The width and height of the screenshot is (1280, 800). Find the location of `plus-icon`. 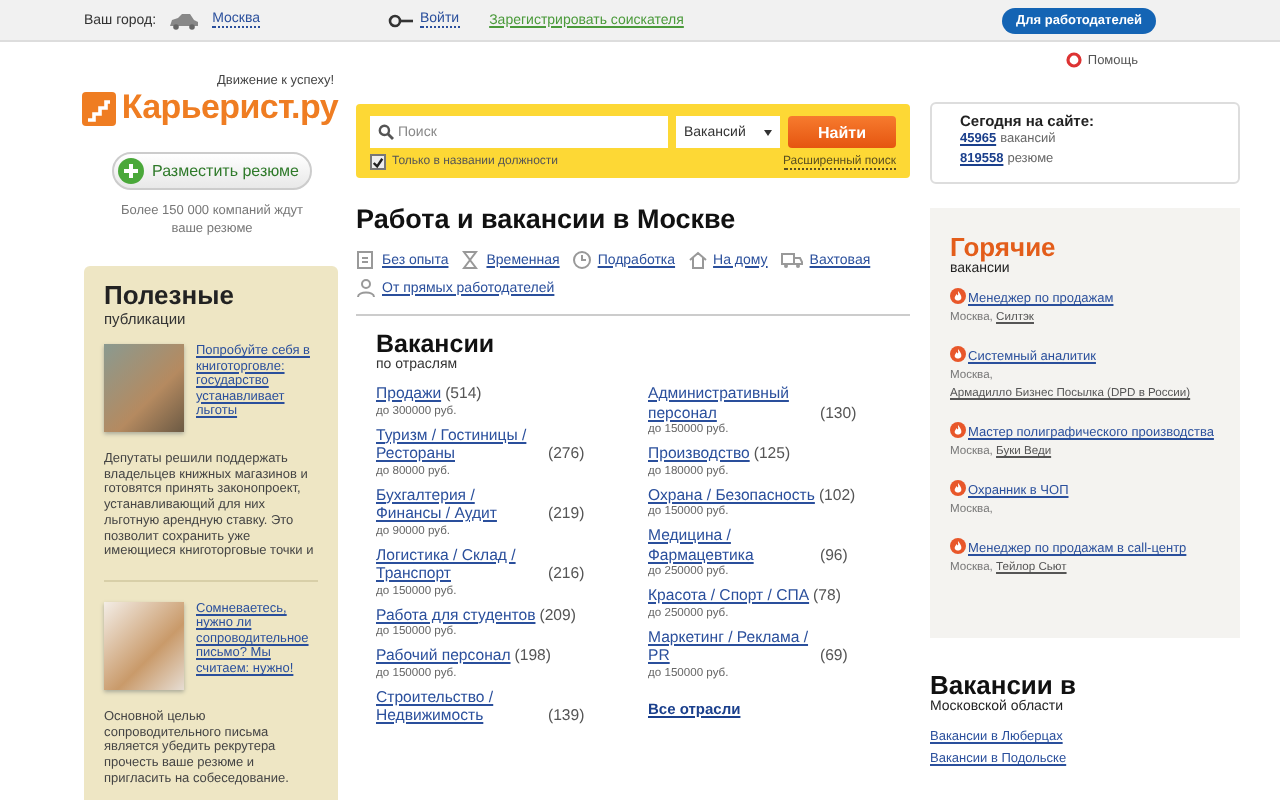

plus-icon is located at coordinates (131, 171).